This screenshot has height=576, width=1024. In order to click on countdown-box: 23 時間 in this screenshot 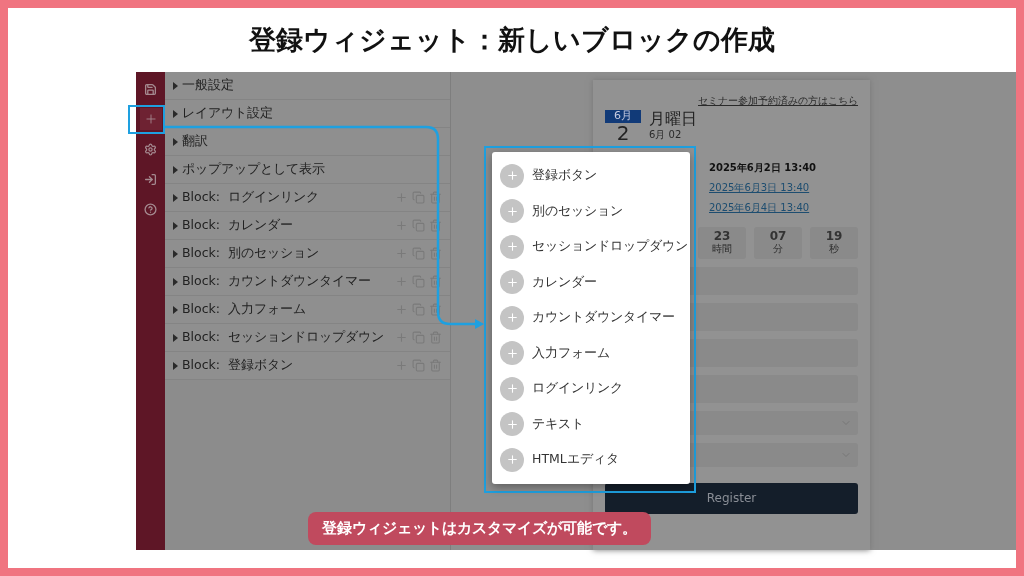, I will do `click(722, 242)`.